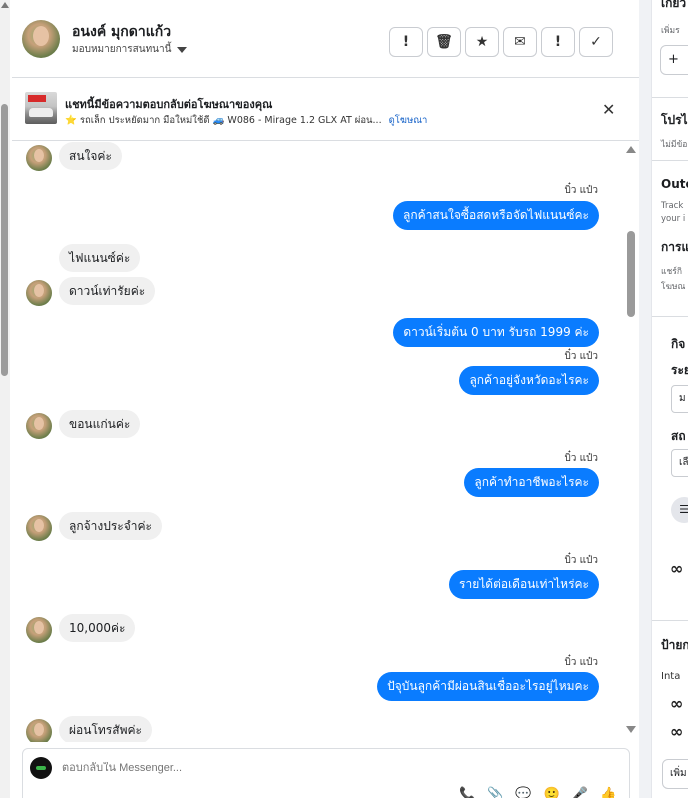 The image size is (688, 798). I want to click on outcomes-section-subtitle: your i, so click(673, 219).